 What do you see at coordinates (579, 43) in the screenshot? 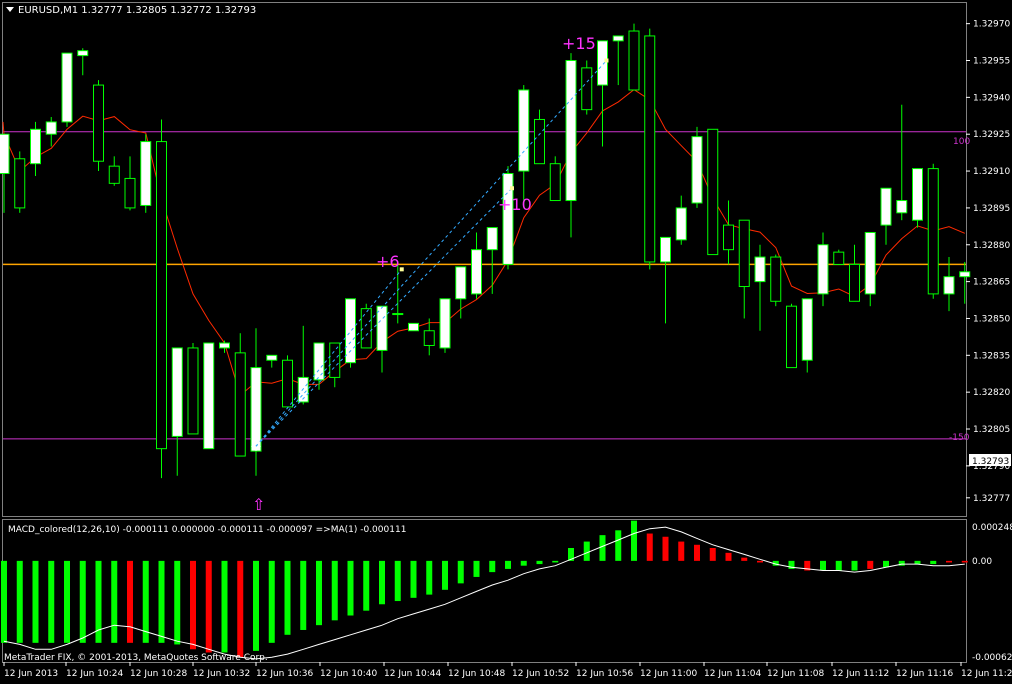
I see `annotation-plus15: +15` at bounding box center [579, 43].